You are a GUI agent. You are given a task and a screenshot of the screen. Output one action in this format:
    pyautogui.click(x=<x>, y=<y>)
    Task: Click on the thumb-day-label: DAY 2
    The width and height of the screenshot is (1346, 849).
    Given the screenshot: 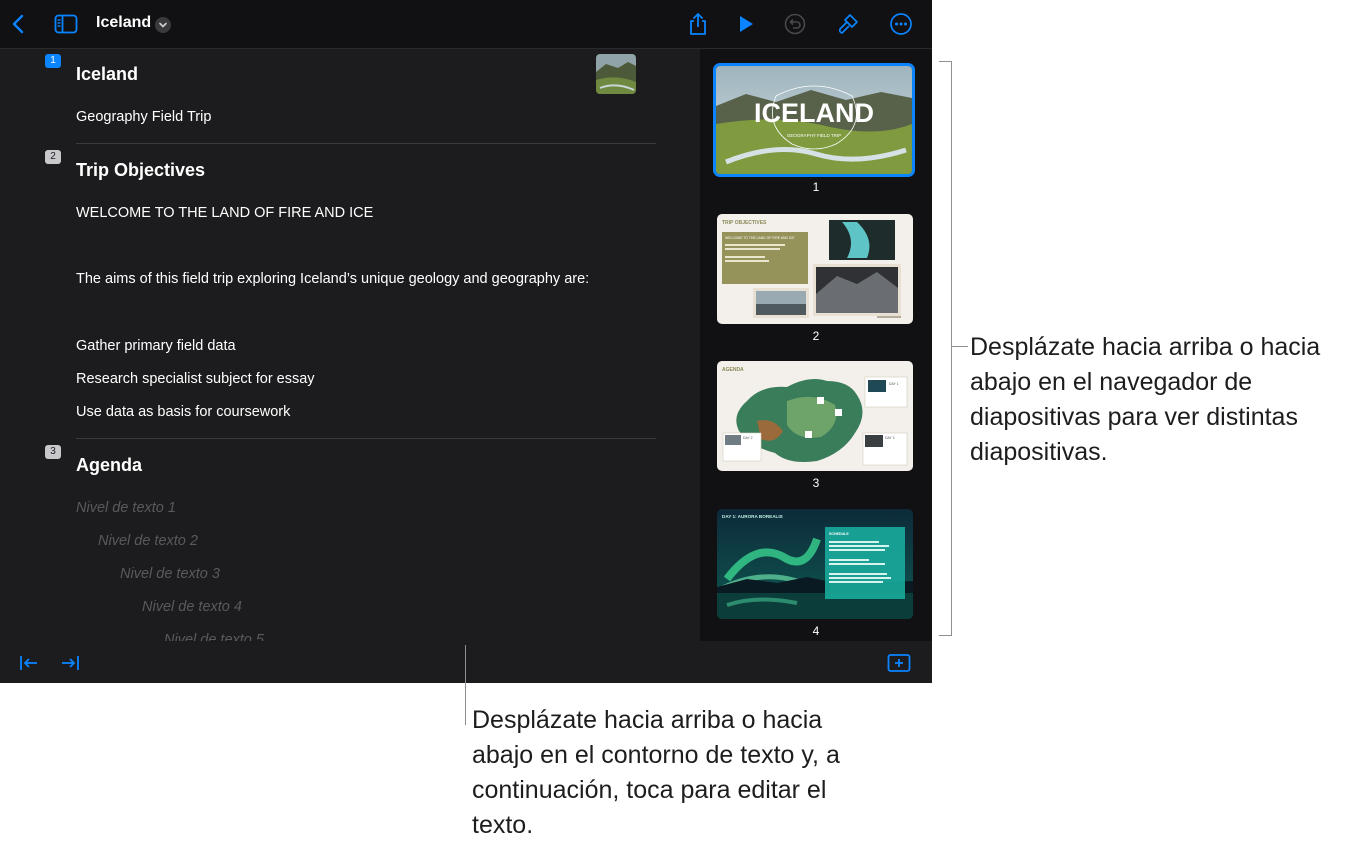 What is the action you would take?
    pyautogui.click(x=748, y=438)
    